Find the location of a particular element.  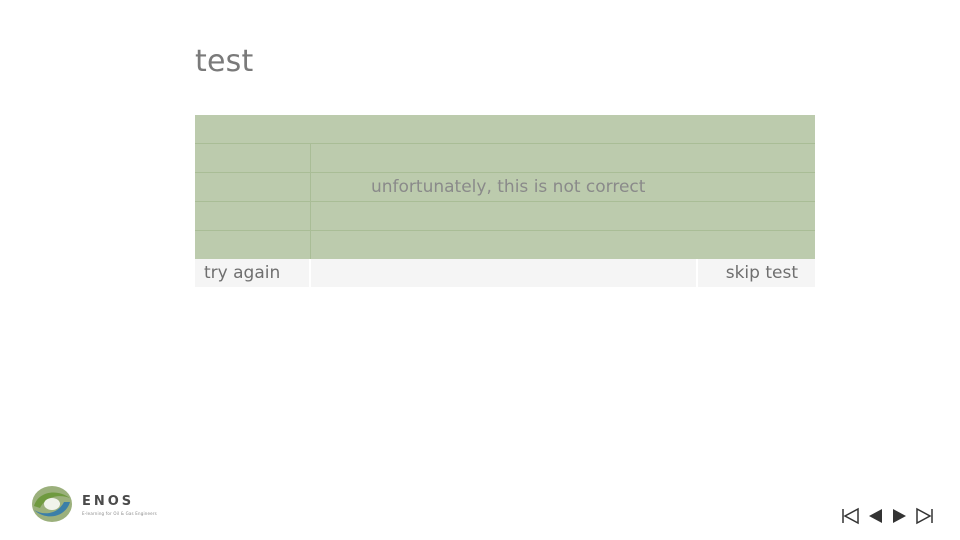

skip-test-button: skip test is located at coordinates (756, 273).